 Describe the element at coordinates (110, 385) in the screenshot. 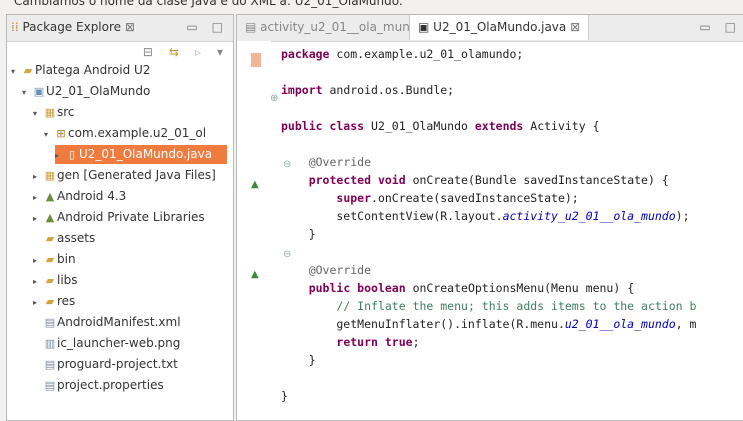

I see `tree-item-label: project.properties` at that location.